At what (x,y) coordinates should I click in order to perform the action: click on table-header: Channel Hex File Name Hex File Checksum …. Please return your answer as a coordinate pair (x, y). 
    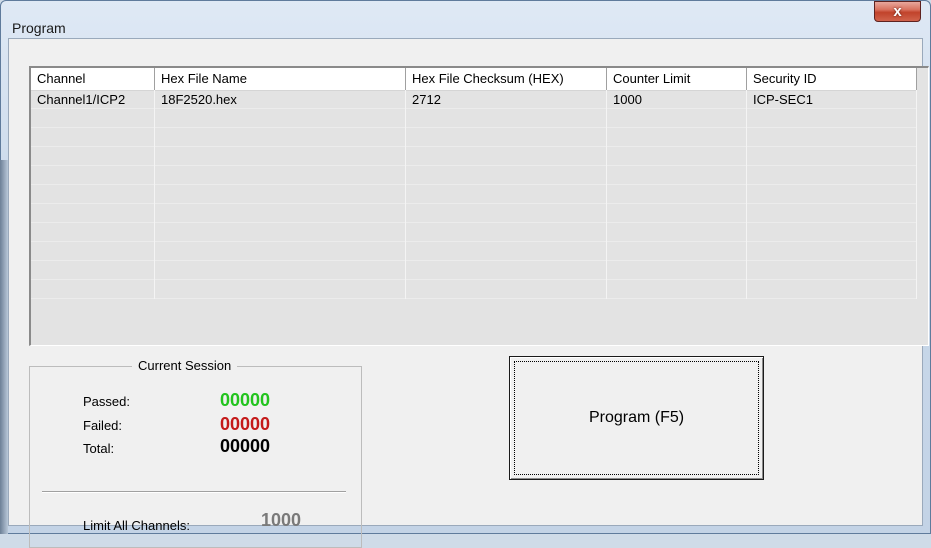
    Looking at the image, I should click on (474, 79).